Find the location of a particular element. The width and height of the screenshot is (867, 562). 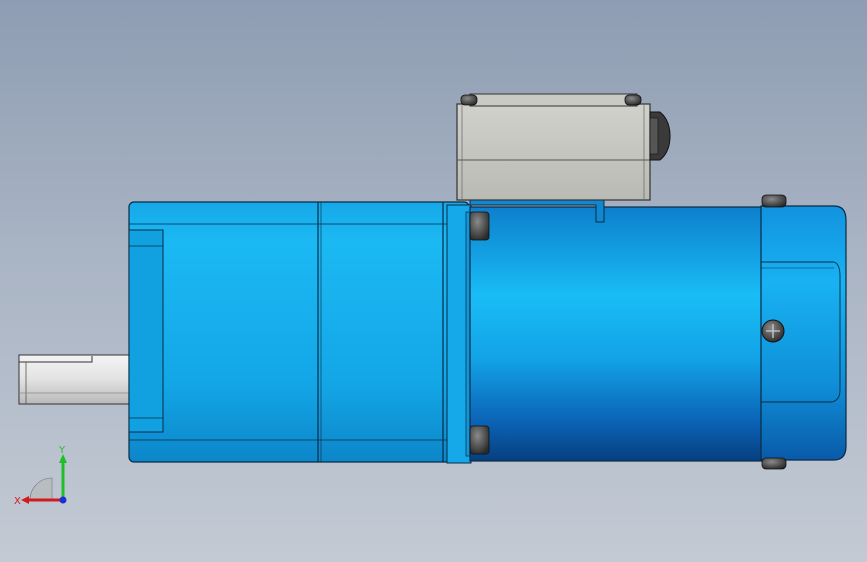

triad-quarter-disc is located at coordinates (41, 489).